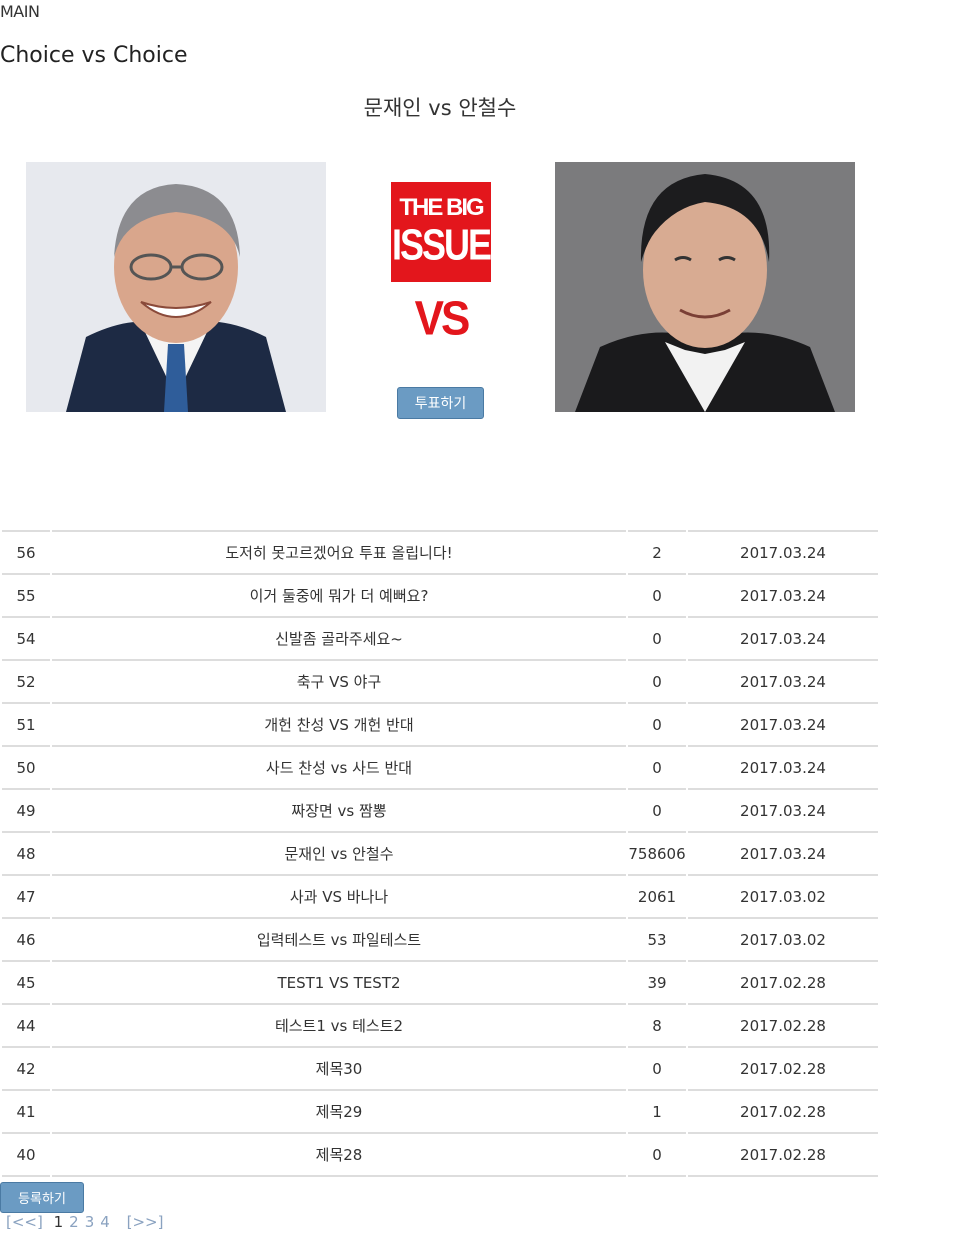 This screenshot has height=1233, width=979. I want to click on post-title: 이거 둘중에 뭐가 더 예뻐요?, so click(339, 594).